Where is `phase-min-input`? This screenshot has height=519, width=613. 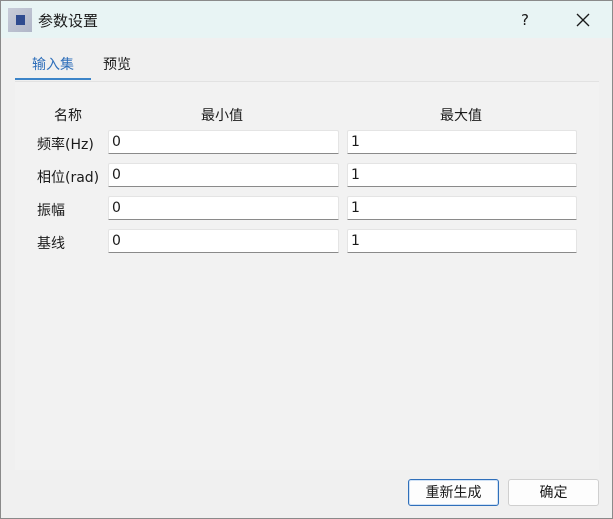 phase-min-input is located at coordinates (223, 175).